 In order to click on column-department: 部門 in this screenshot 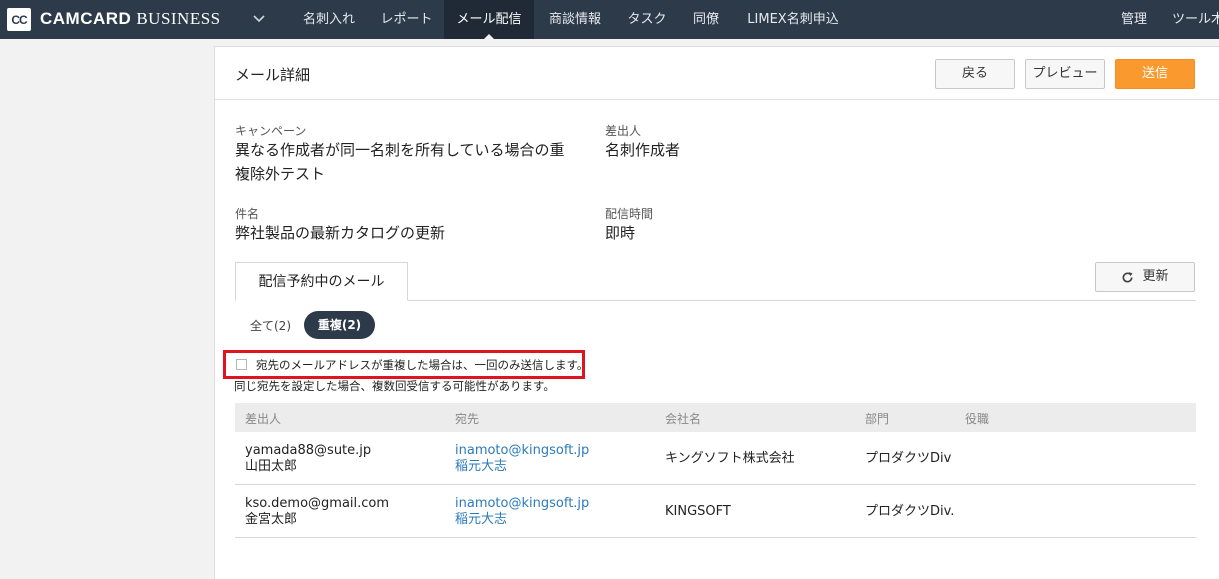, I will do `click(877, 419)`.